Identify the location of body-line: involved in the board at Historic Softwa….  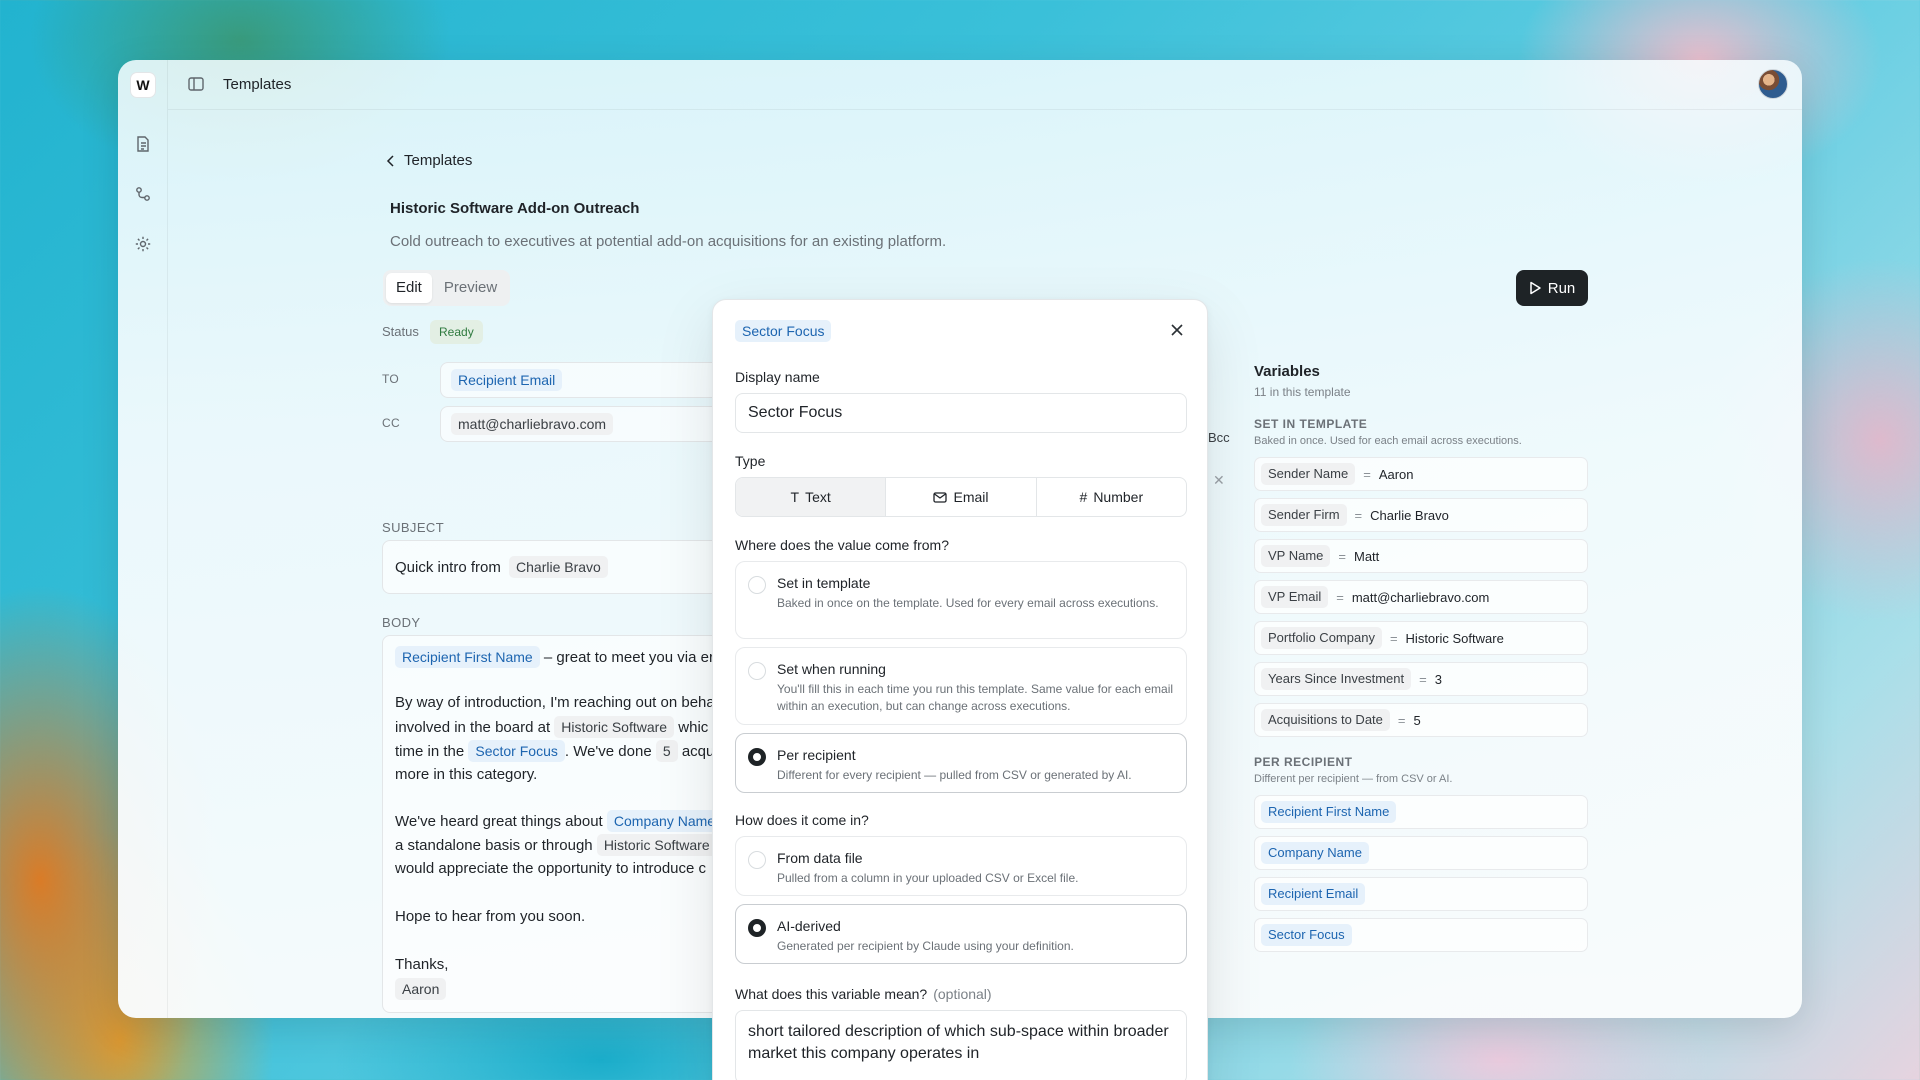
(551, 727).